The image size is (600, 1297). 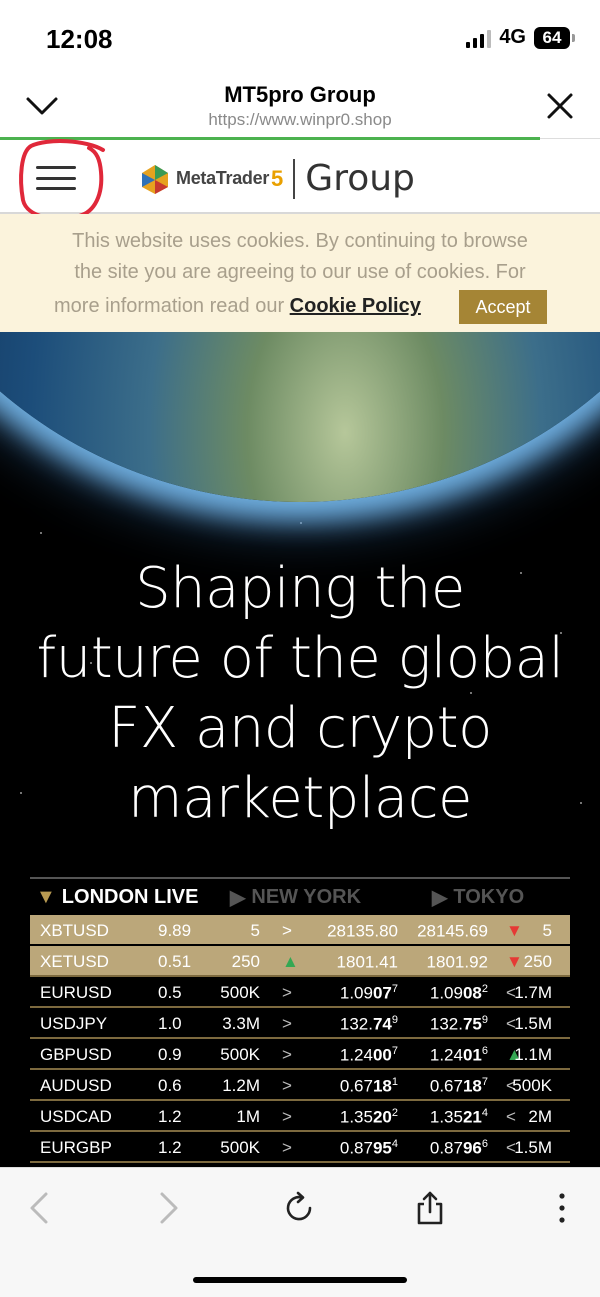 I want to click on earth-image, so click(x=300, y=417).